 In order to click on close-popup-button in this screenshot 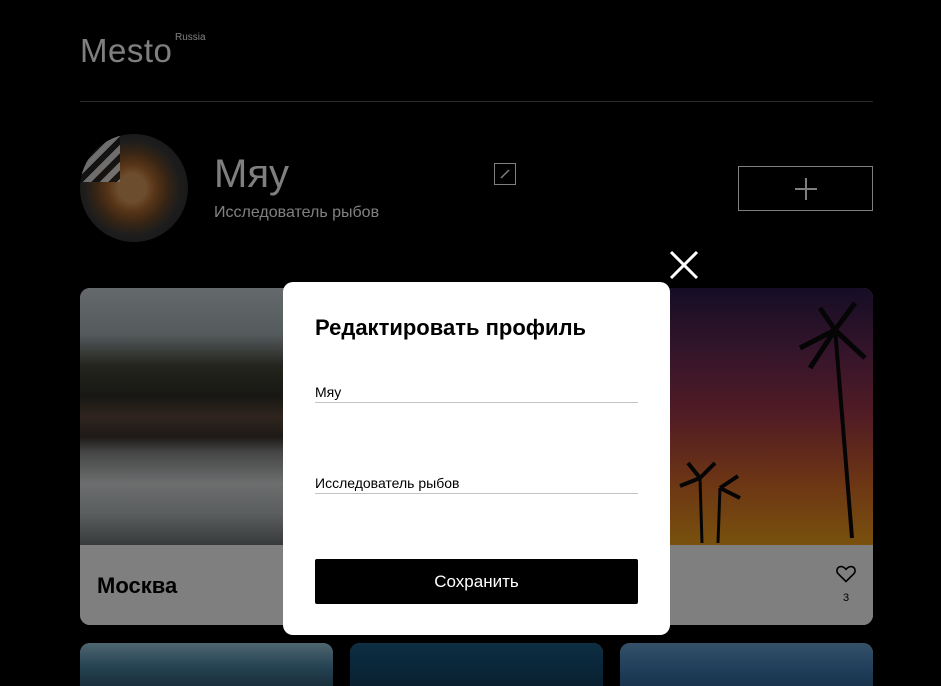, I will do `click(684, 265)`.